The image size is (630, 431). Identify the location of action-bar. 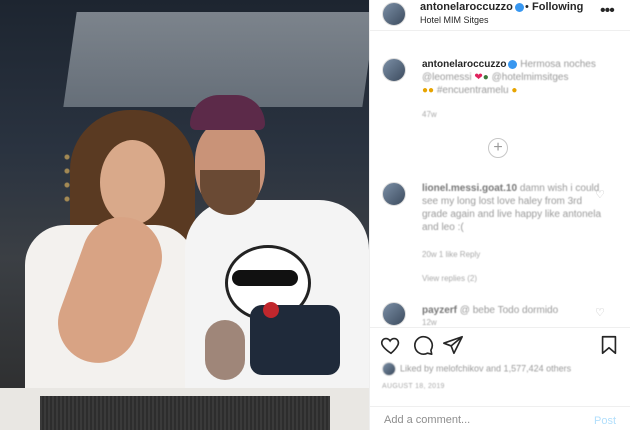
(500, 345).